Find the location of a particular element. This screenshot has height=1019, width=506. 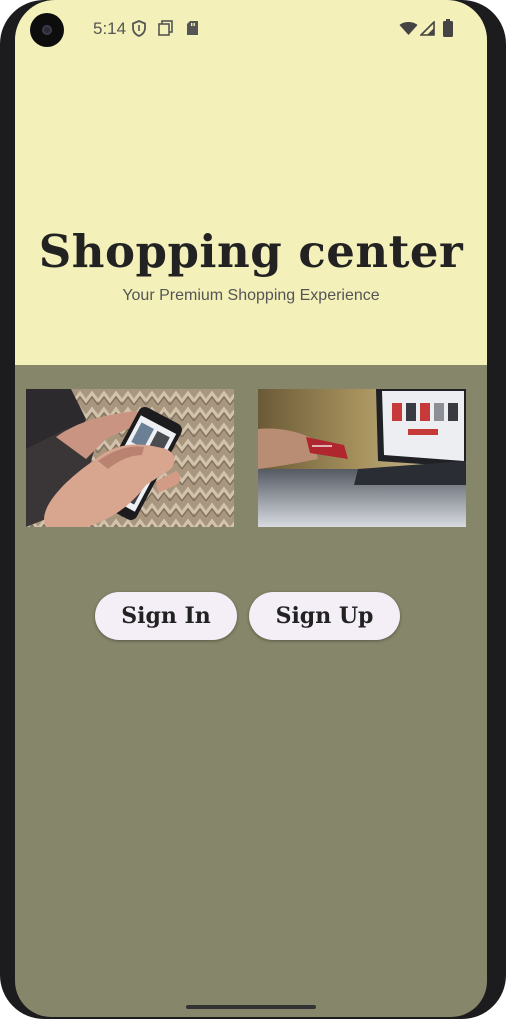

sign-up-button: Sign Up is located at coordinates (324, 616).